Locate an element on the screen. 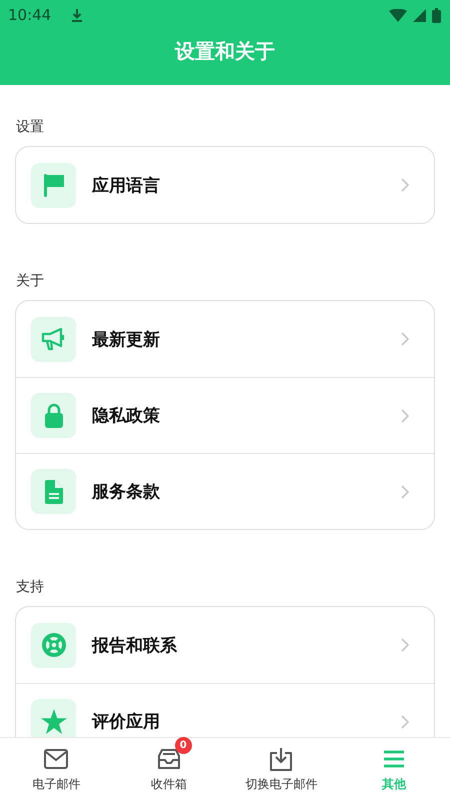 This screenshot has height=800, width=450. nav-tab: 电子邮件 is located at coordinates (56, 769).